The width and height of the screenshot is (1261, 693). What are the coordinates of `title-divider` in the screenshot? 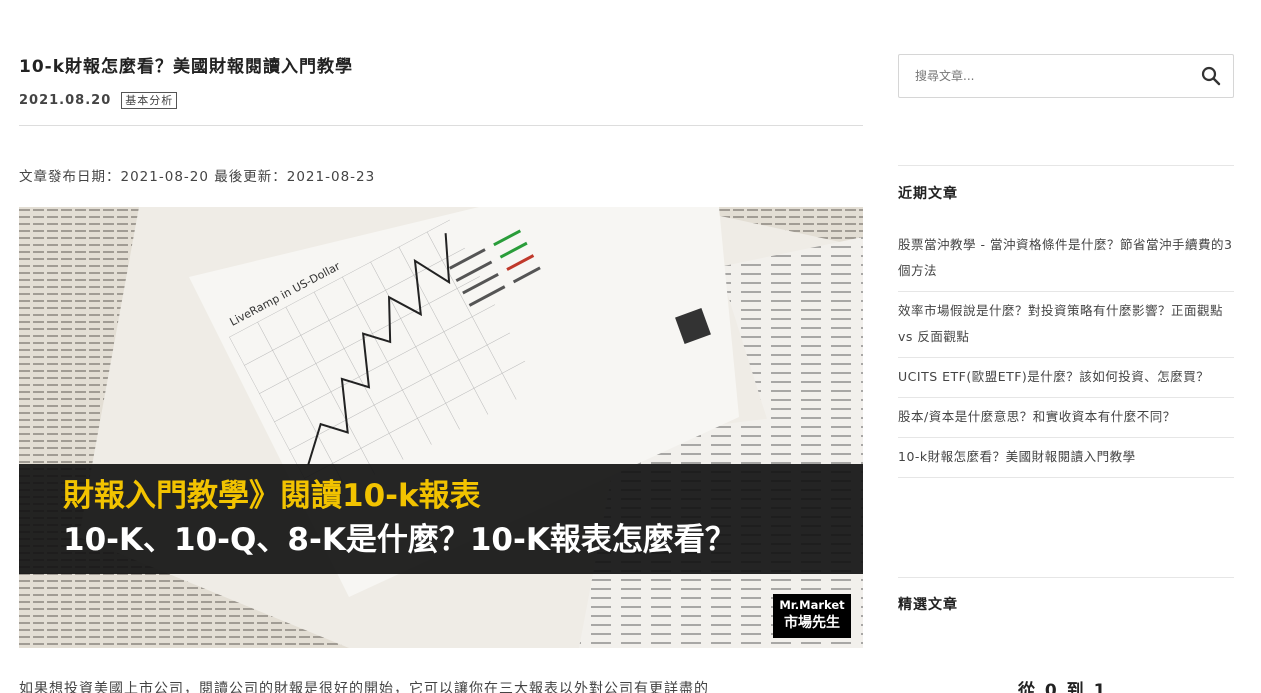 It's located at (441, 125).